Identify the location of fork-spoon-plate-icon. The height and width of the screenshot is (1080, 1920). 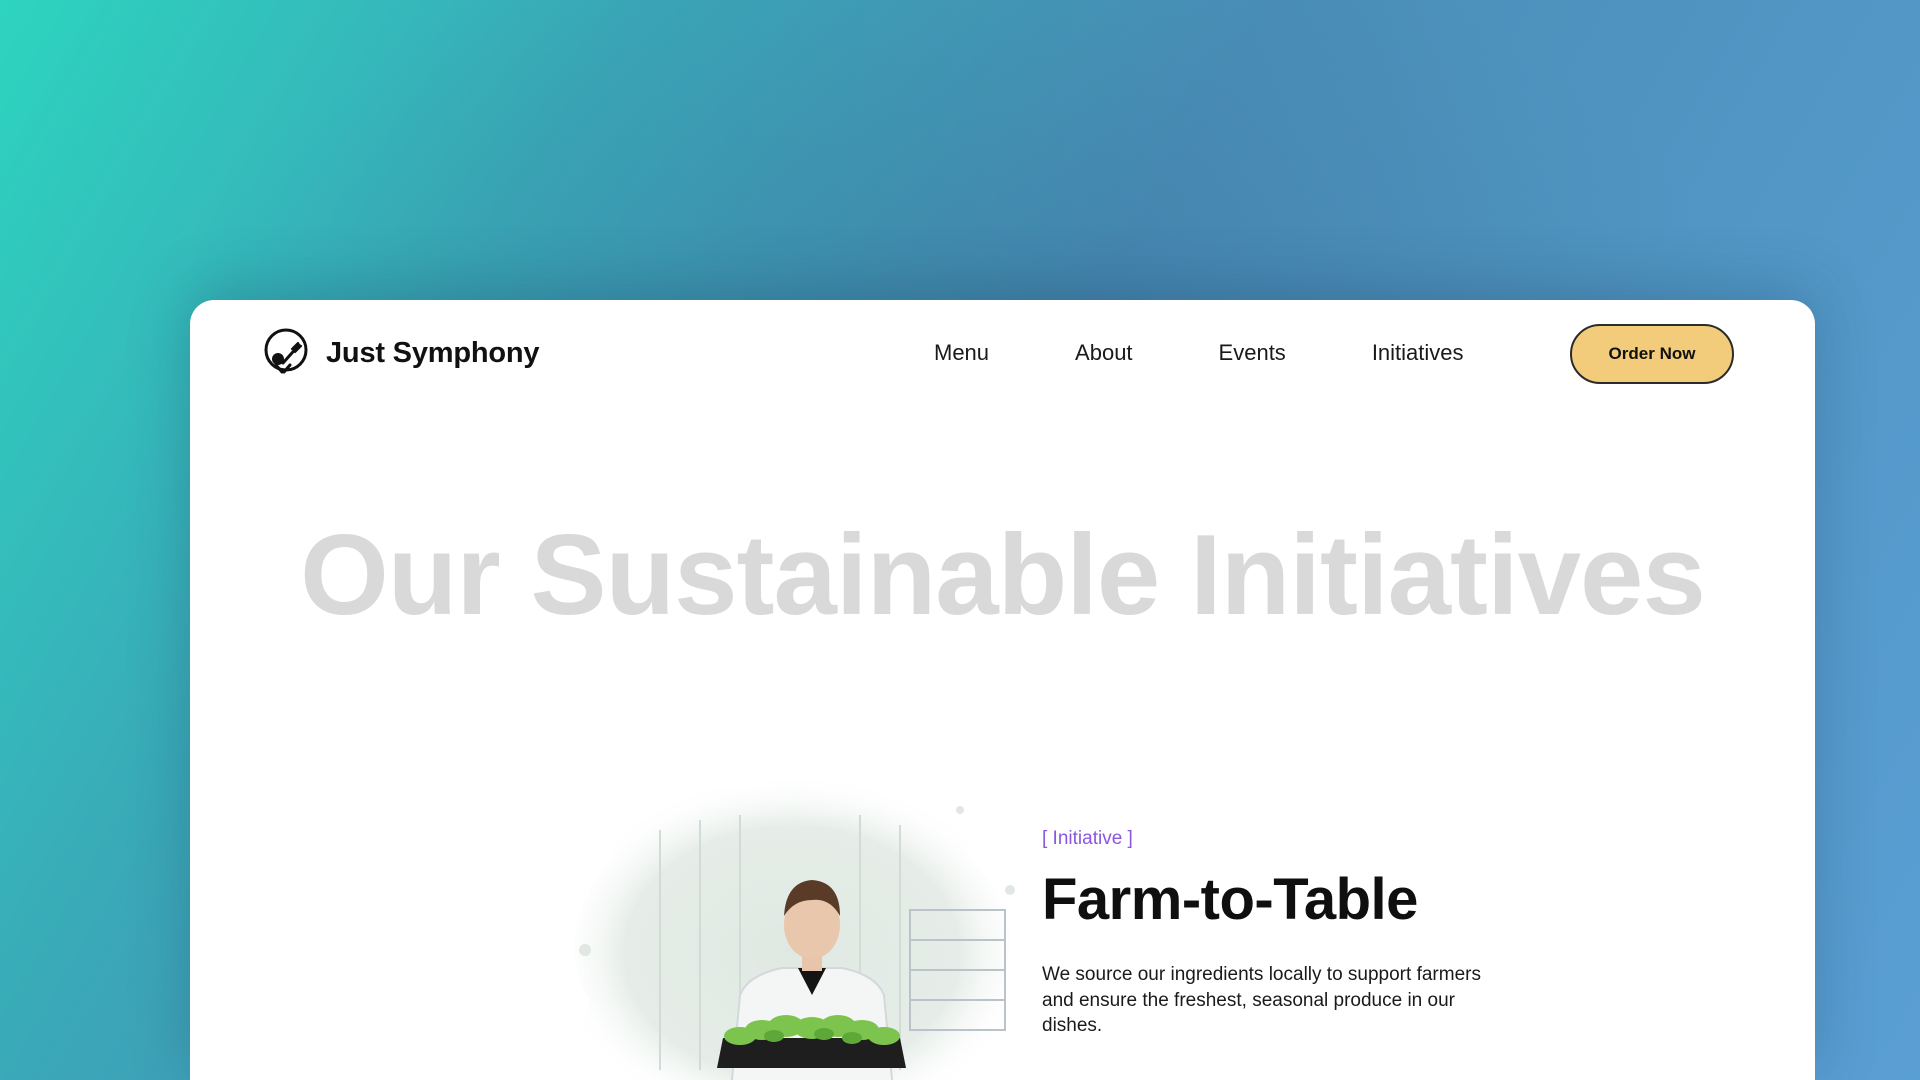
(286, 351).